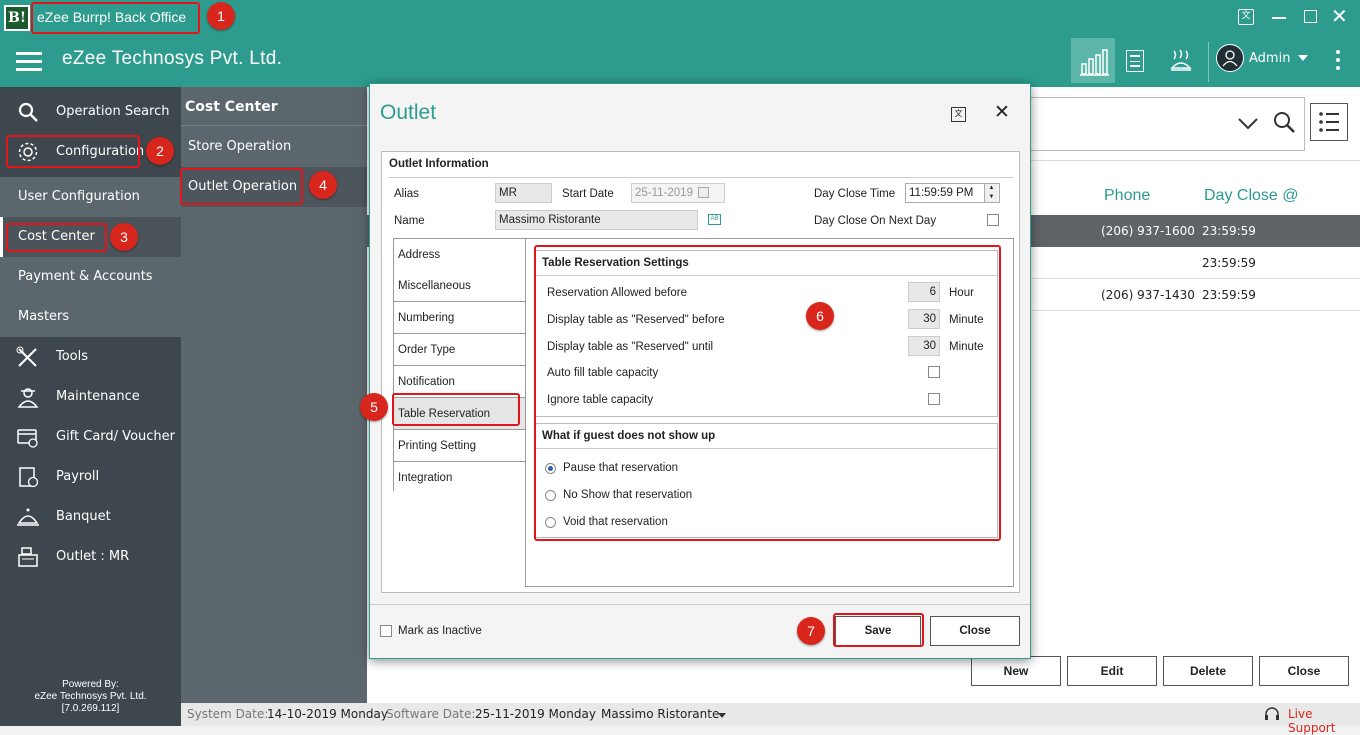 The width and height of the screenshot is (1360, 735). What do you see at coordinates (523, 193) in the screenshot?
I see `alias-field: MR` at bounding box center [523, 193].